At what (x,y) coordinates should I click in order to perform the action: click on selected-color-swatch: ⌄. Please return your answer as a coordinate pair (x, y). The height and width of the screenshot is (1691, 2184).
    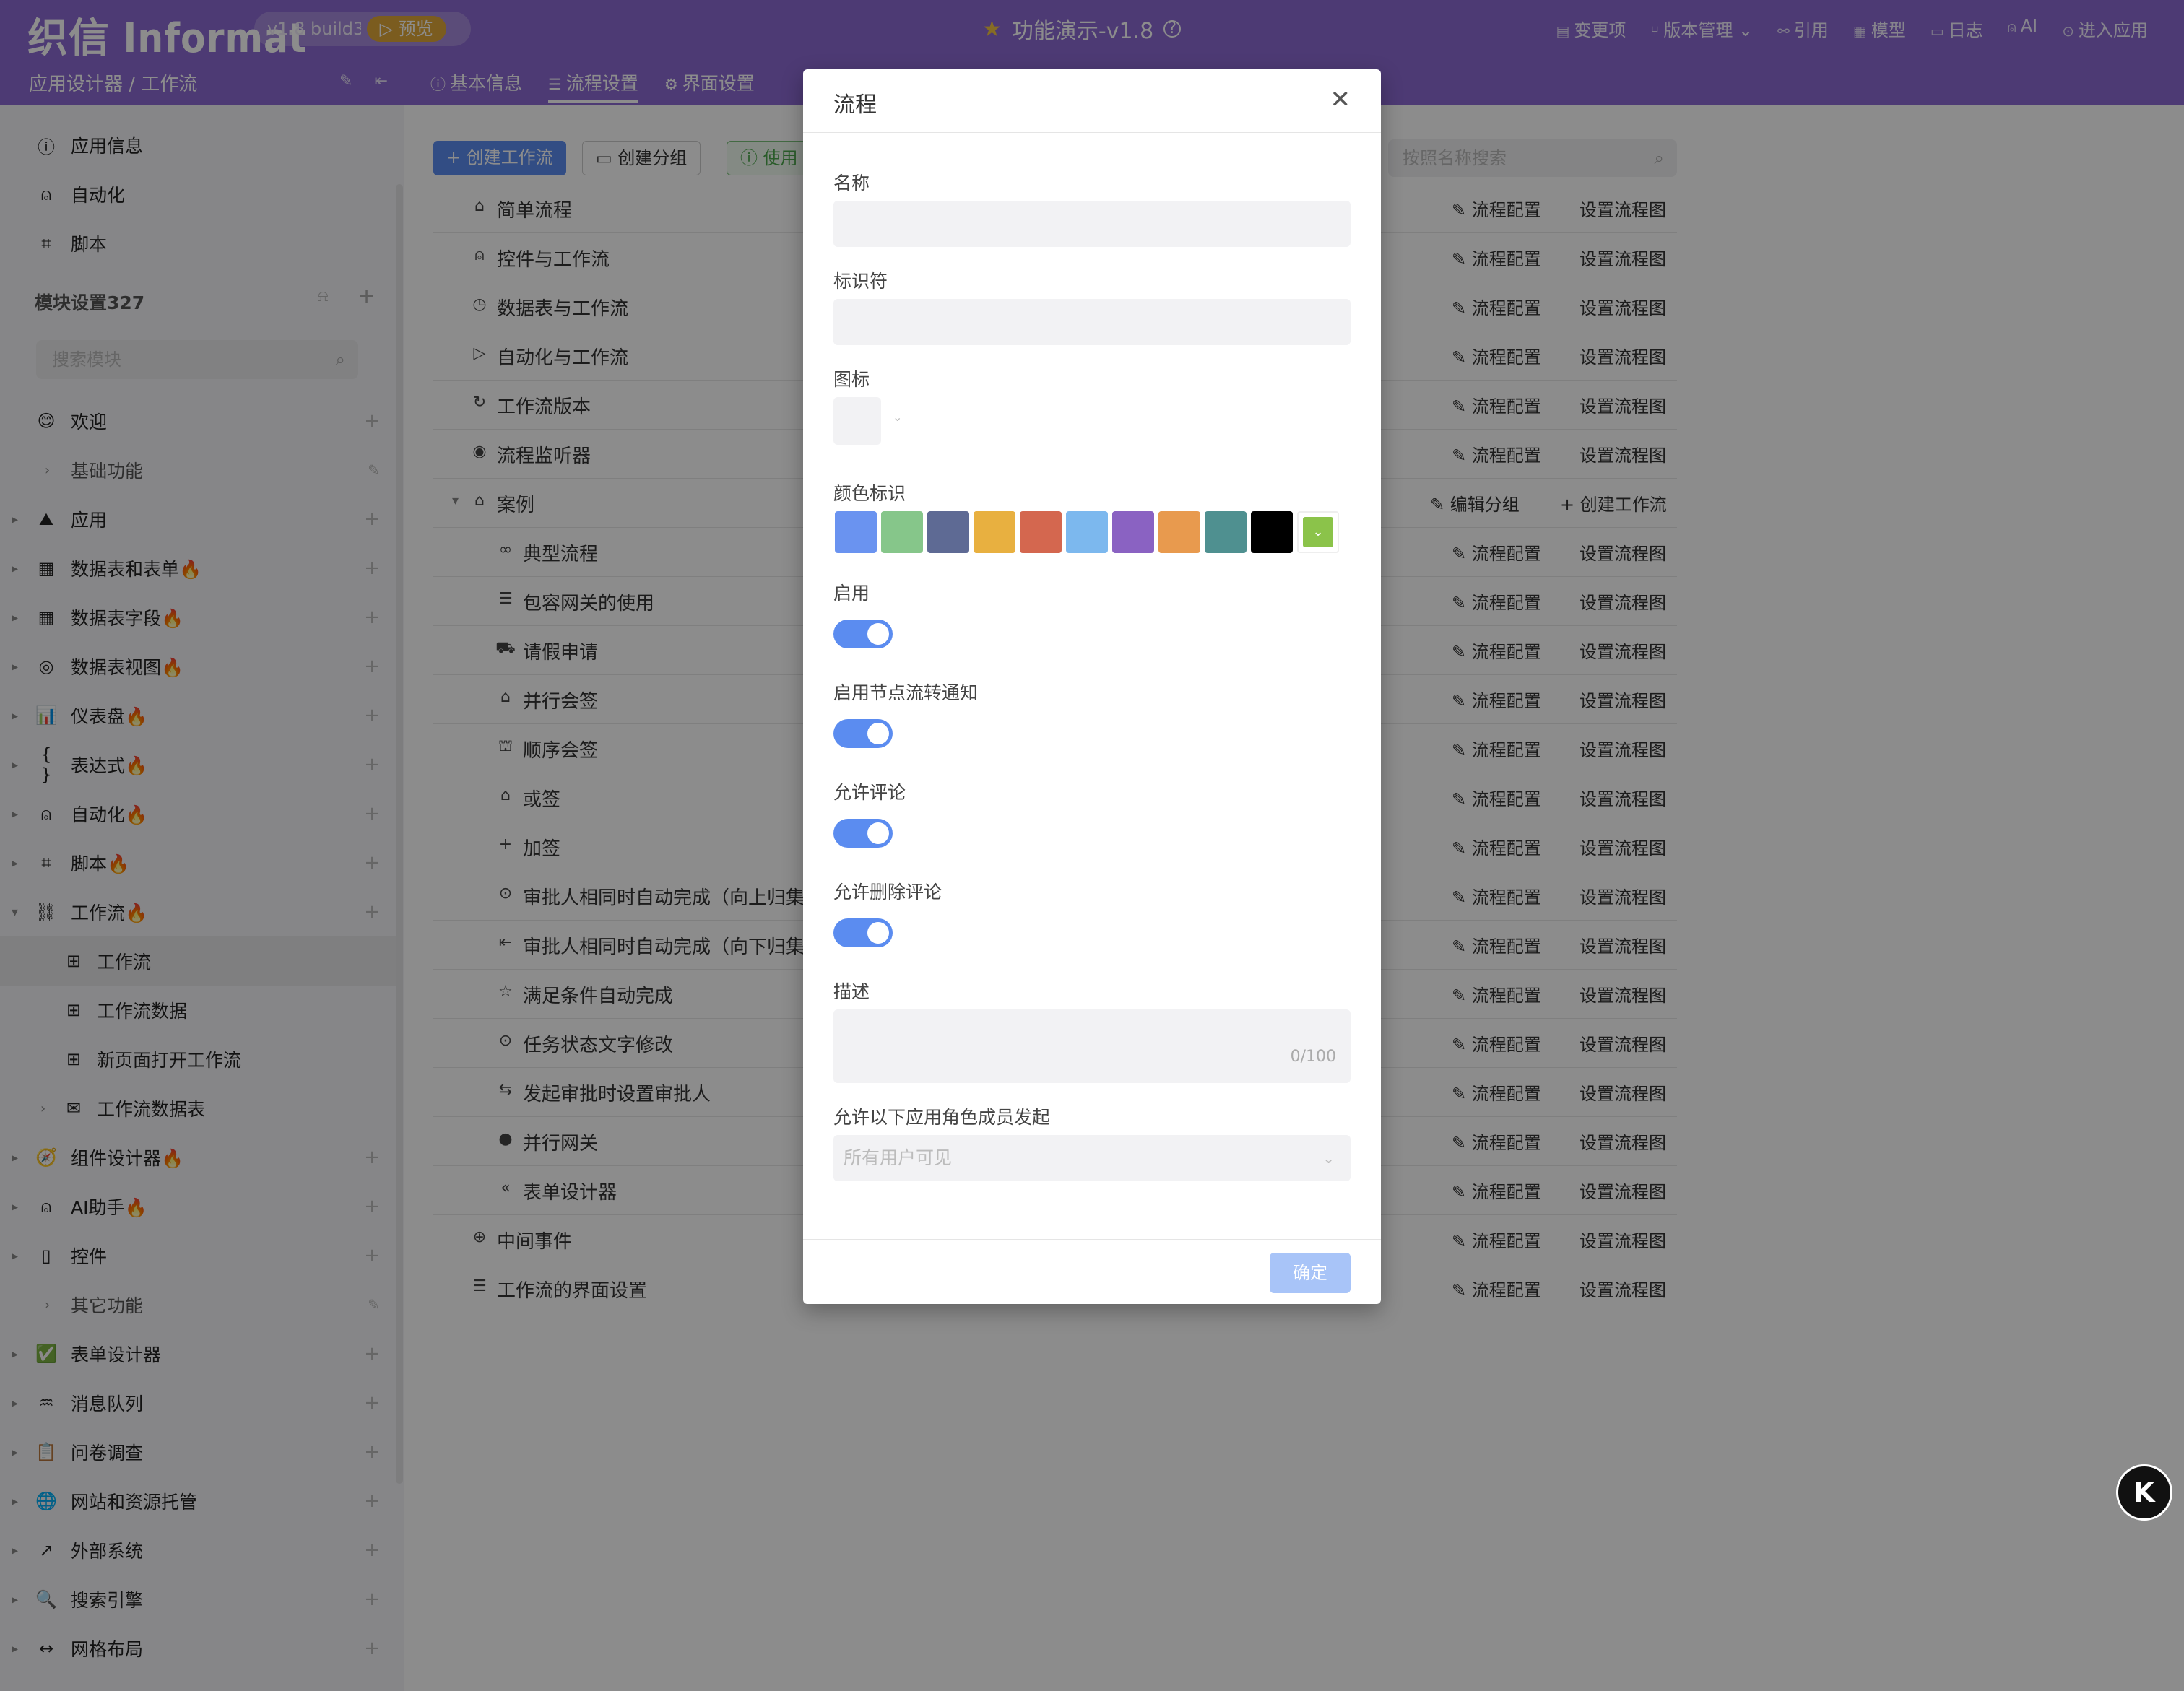
    Looking at the image, I should click on (1318, 532).